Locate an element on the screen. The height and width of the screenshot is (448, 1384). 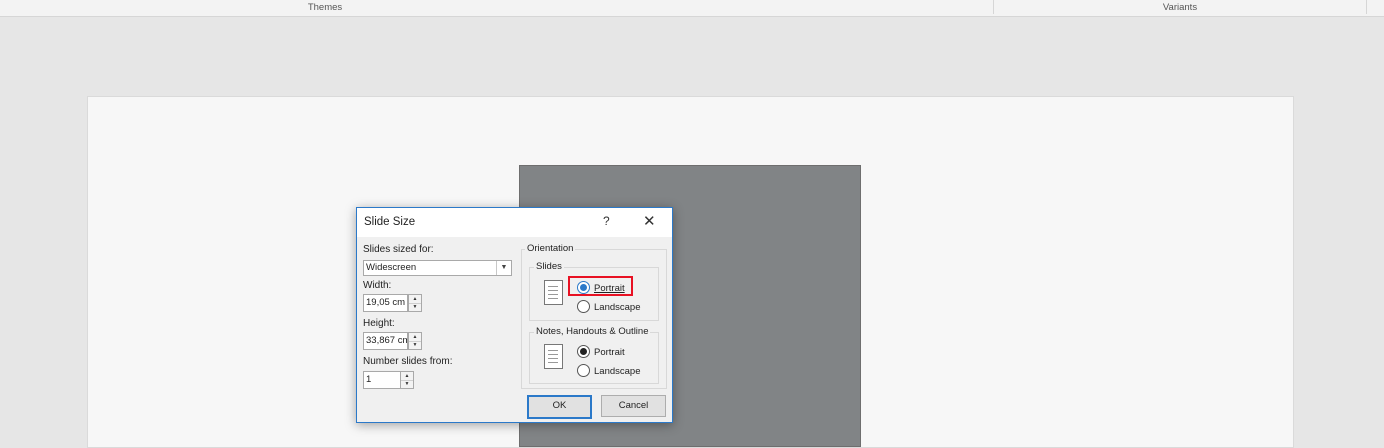
ribbon-group-labels-bar: Themes Variants is located at coordinates (692, 8).